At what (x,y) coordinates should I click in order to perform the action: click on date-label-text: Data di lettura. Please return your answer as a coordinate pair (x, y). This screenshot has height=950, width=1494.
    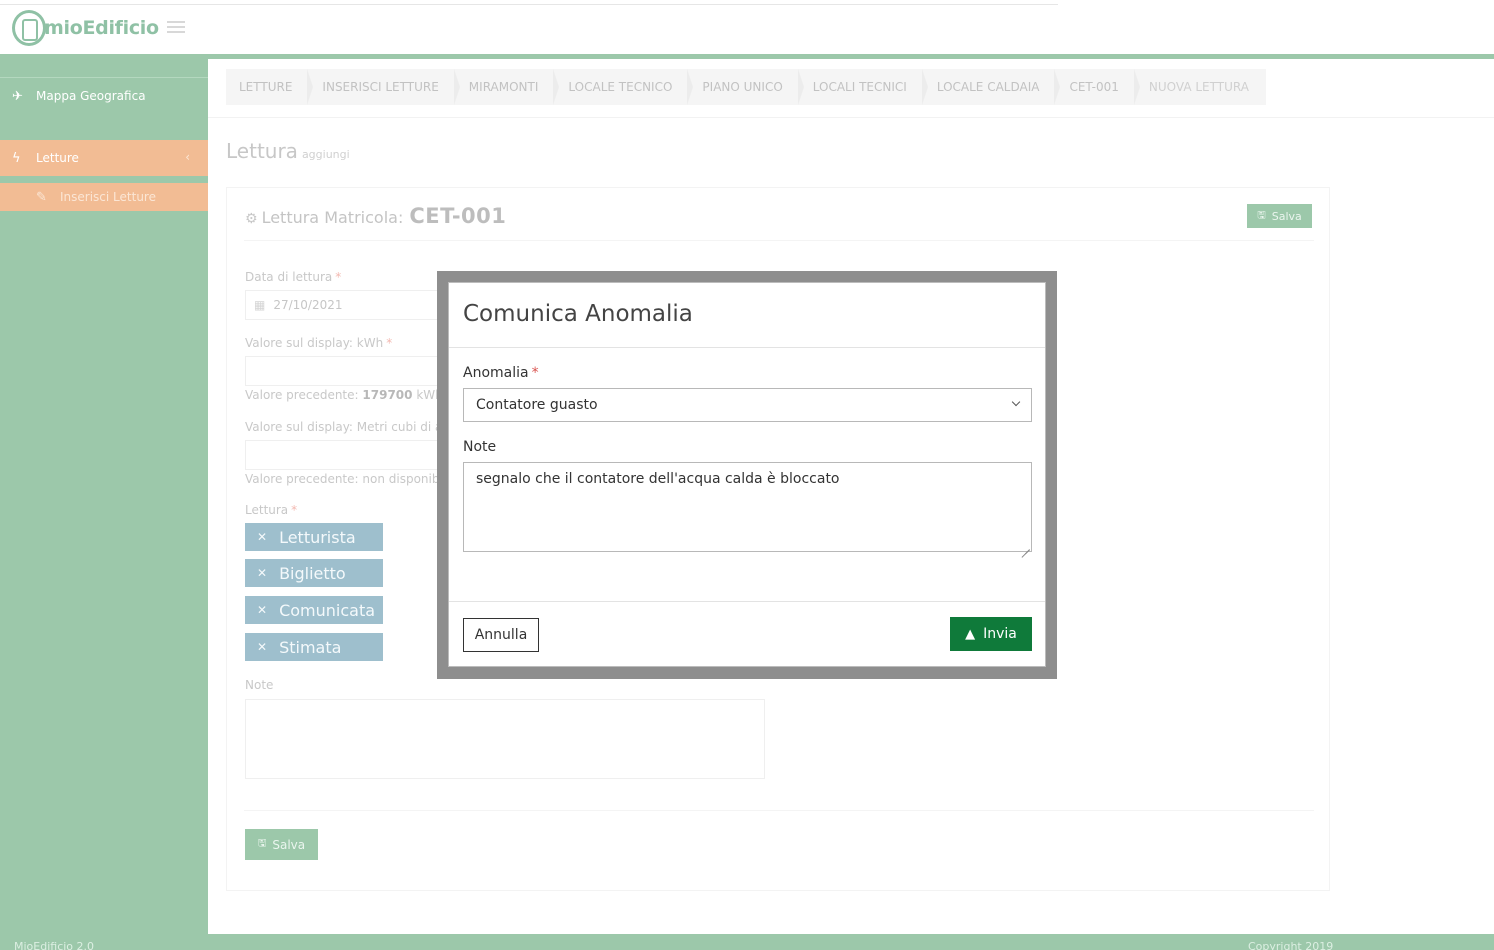
    Looking at the image, I should click on (289, 277).